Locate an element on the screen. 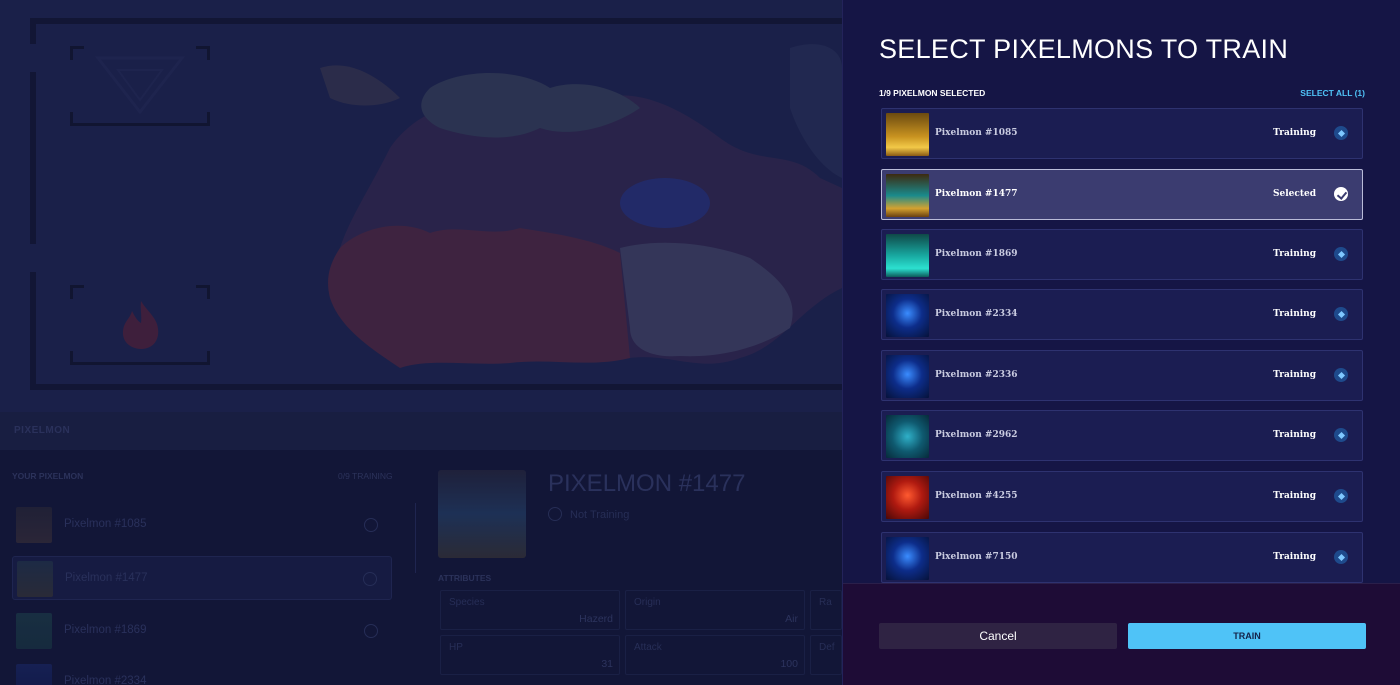 Image resolution: width=1400 pixels, height=685 pixels. modal-footer: Cancel TRAIN is located at coordinates (1121, 634).